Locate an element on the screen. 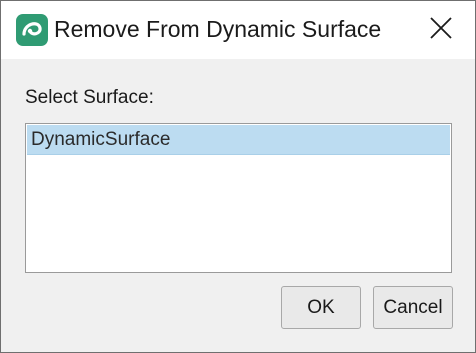 The width and height of the screenshot is (476, 353). close-button is located at coordinates (441, 30).